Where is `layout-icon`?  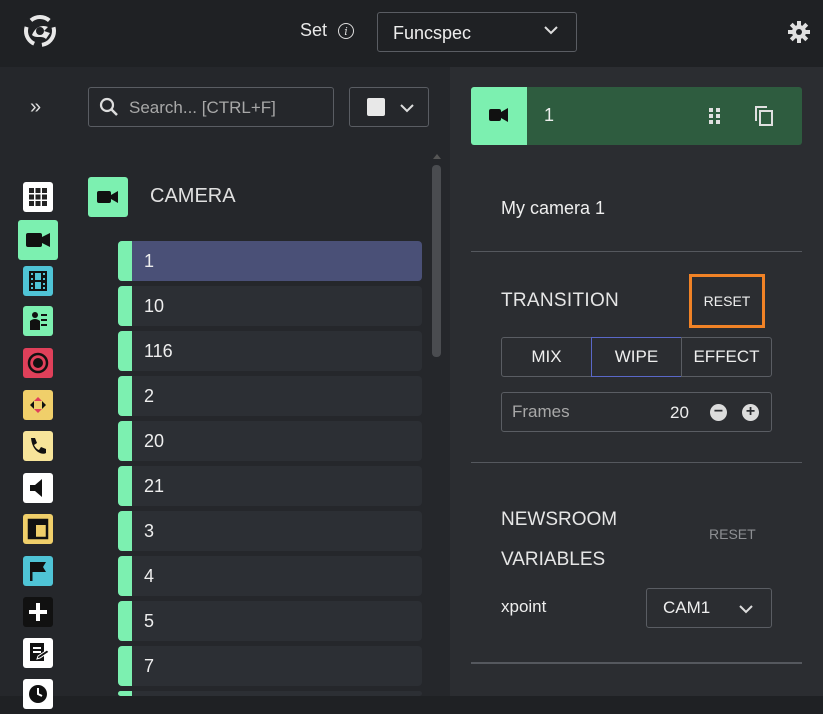 layout-icon is located at coordinates (38, 529).